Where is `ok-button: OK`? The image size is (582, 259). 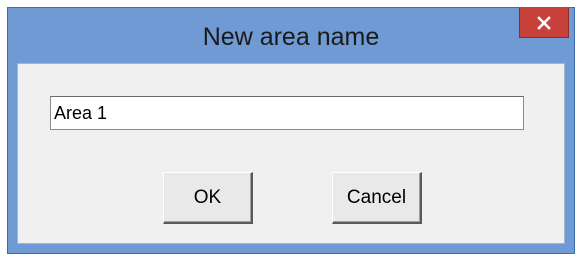 ok-button: OK is located at coordinates (208, 198).